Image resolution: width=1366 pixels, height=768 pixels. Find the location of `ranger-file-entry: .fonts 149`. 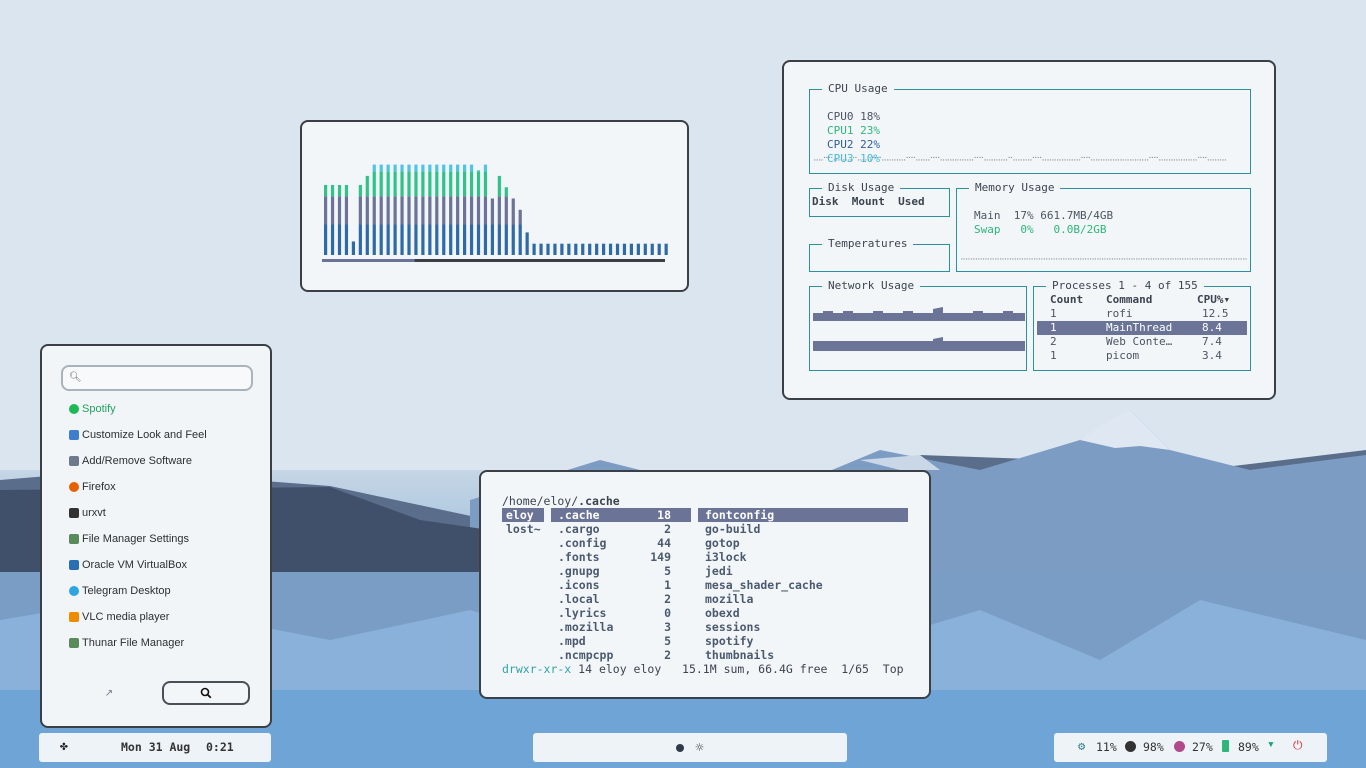

ranger-file-entry: .fonts 149 is located at coordinates (621, 557).